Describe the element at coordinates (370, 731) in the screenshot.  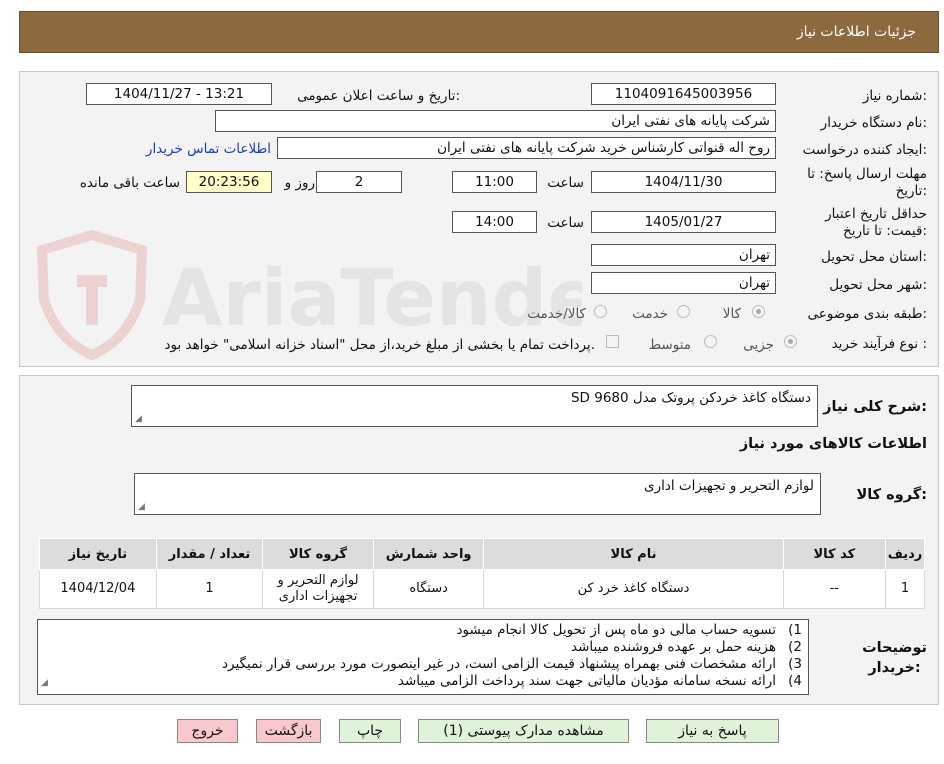
I see `print-button: چاپ` at that location.